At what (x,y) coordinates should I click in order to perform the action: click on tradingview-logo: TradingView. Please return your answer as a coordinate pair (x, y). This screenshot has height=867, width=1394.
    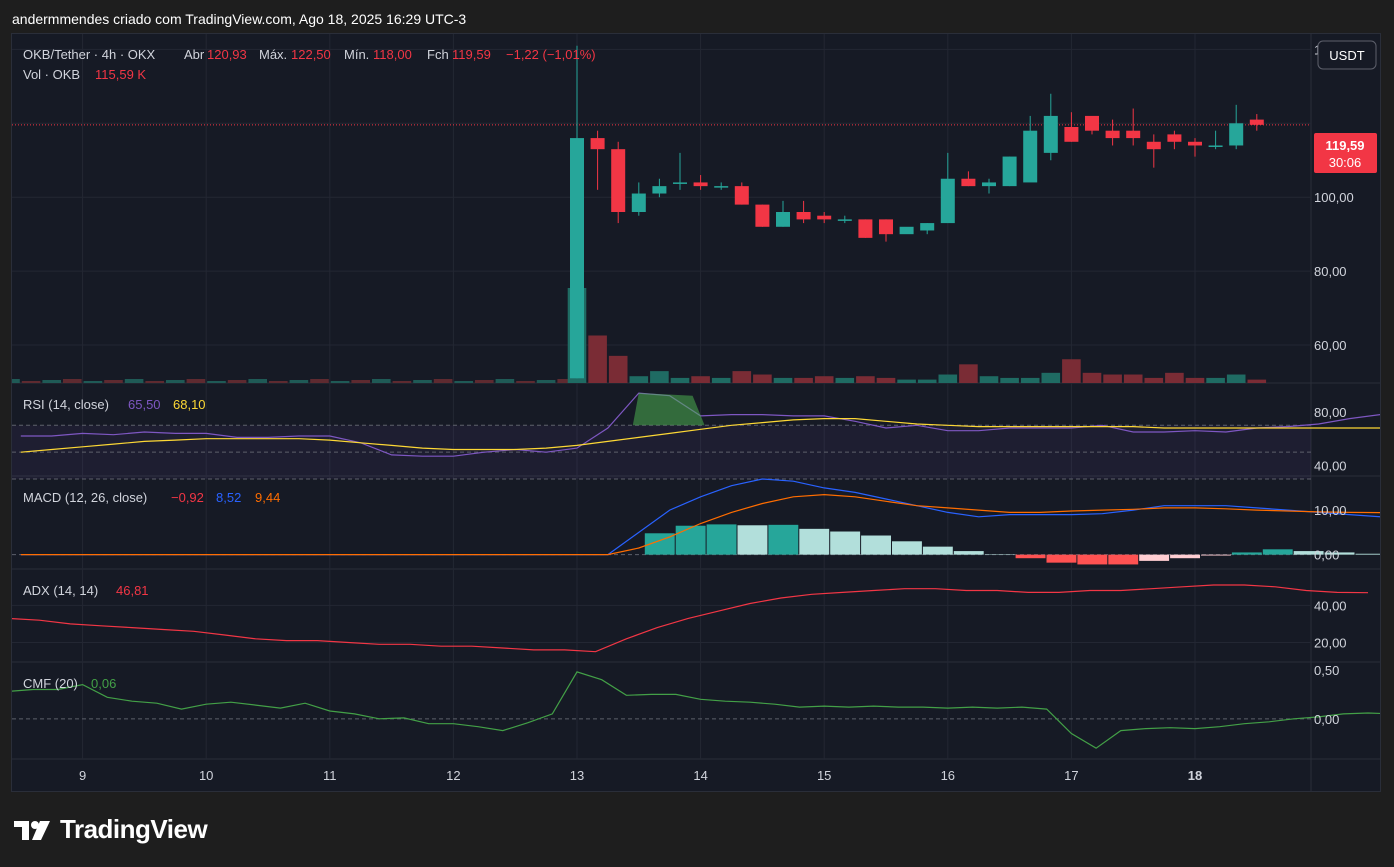
    Looking at the image, I should click on (111, 829).